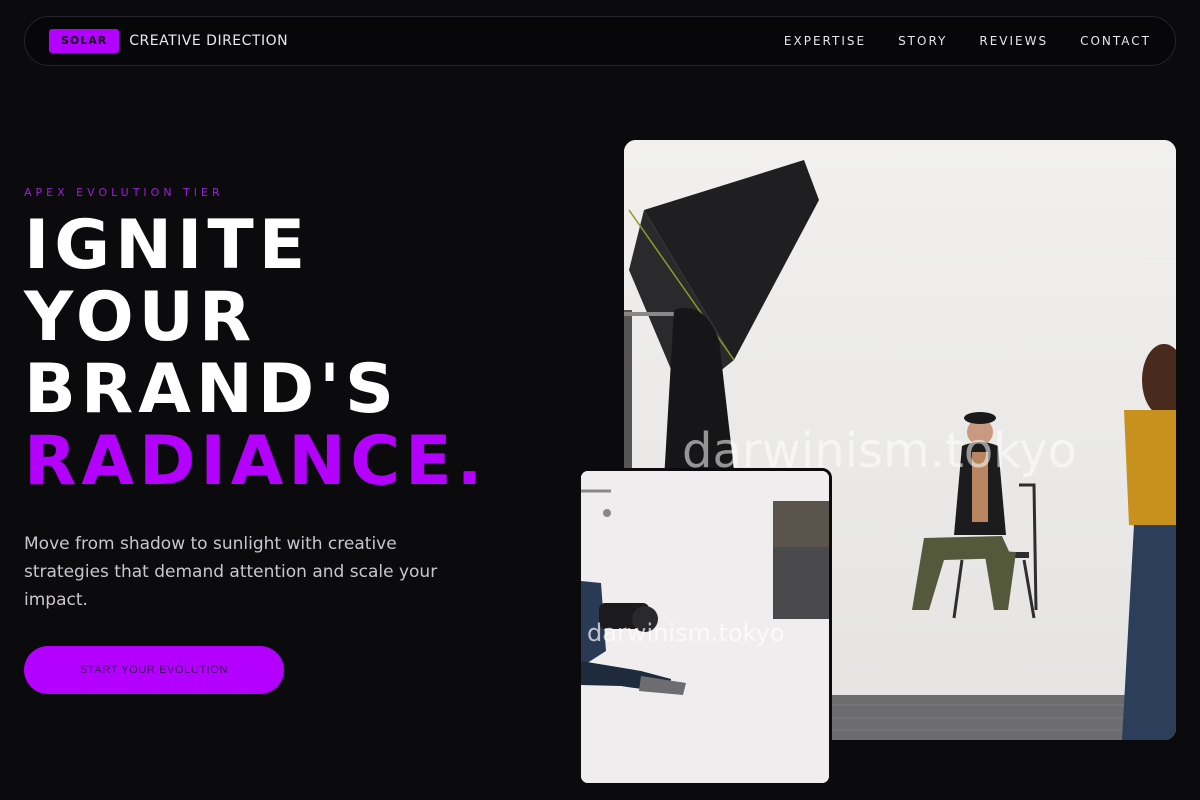 This screenshot has height=800, width=1200. Describe the element at coordinates (211, 389) in the screenshot. I see `headline-line-3: BRAND'S` at that location.